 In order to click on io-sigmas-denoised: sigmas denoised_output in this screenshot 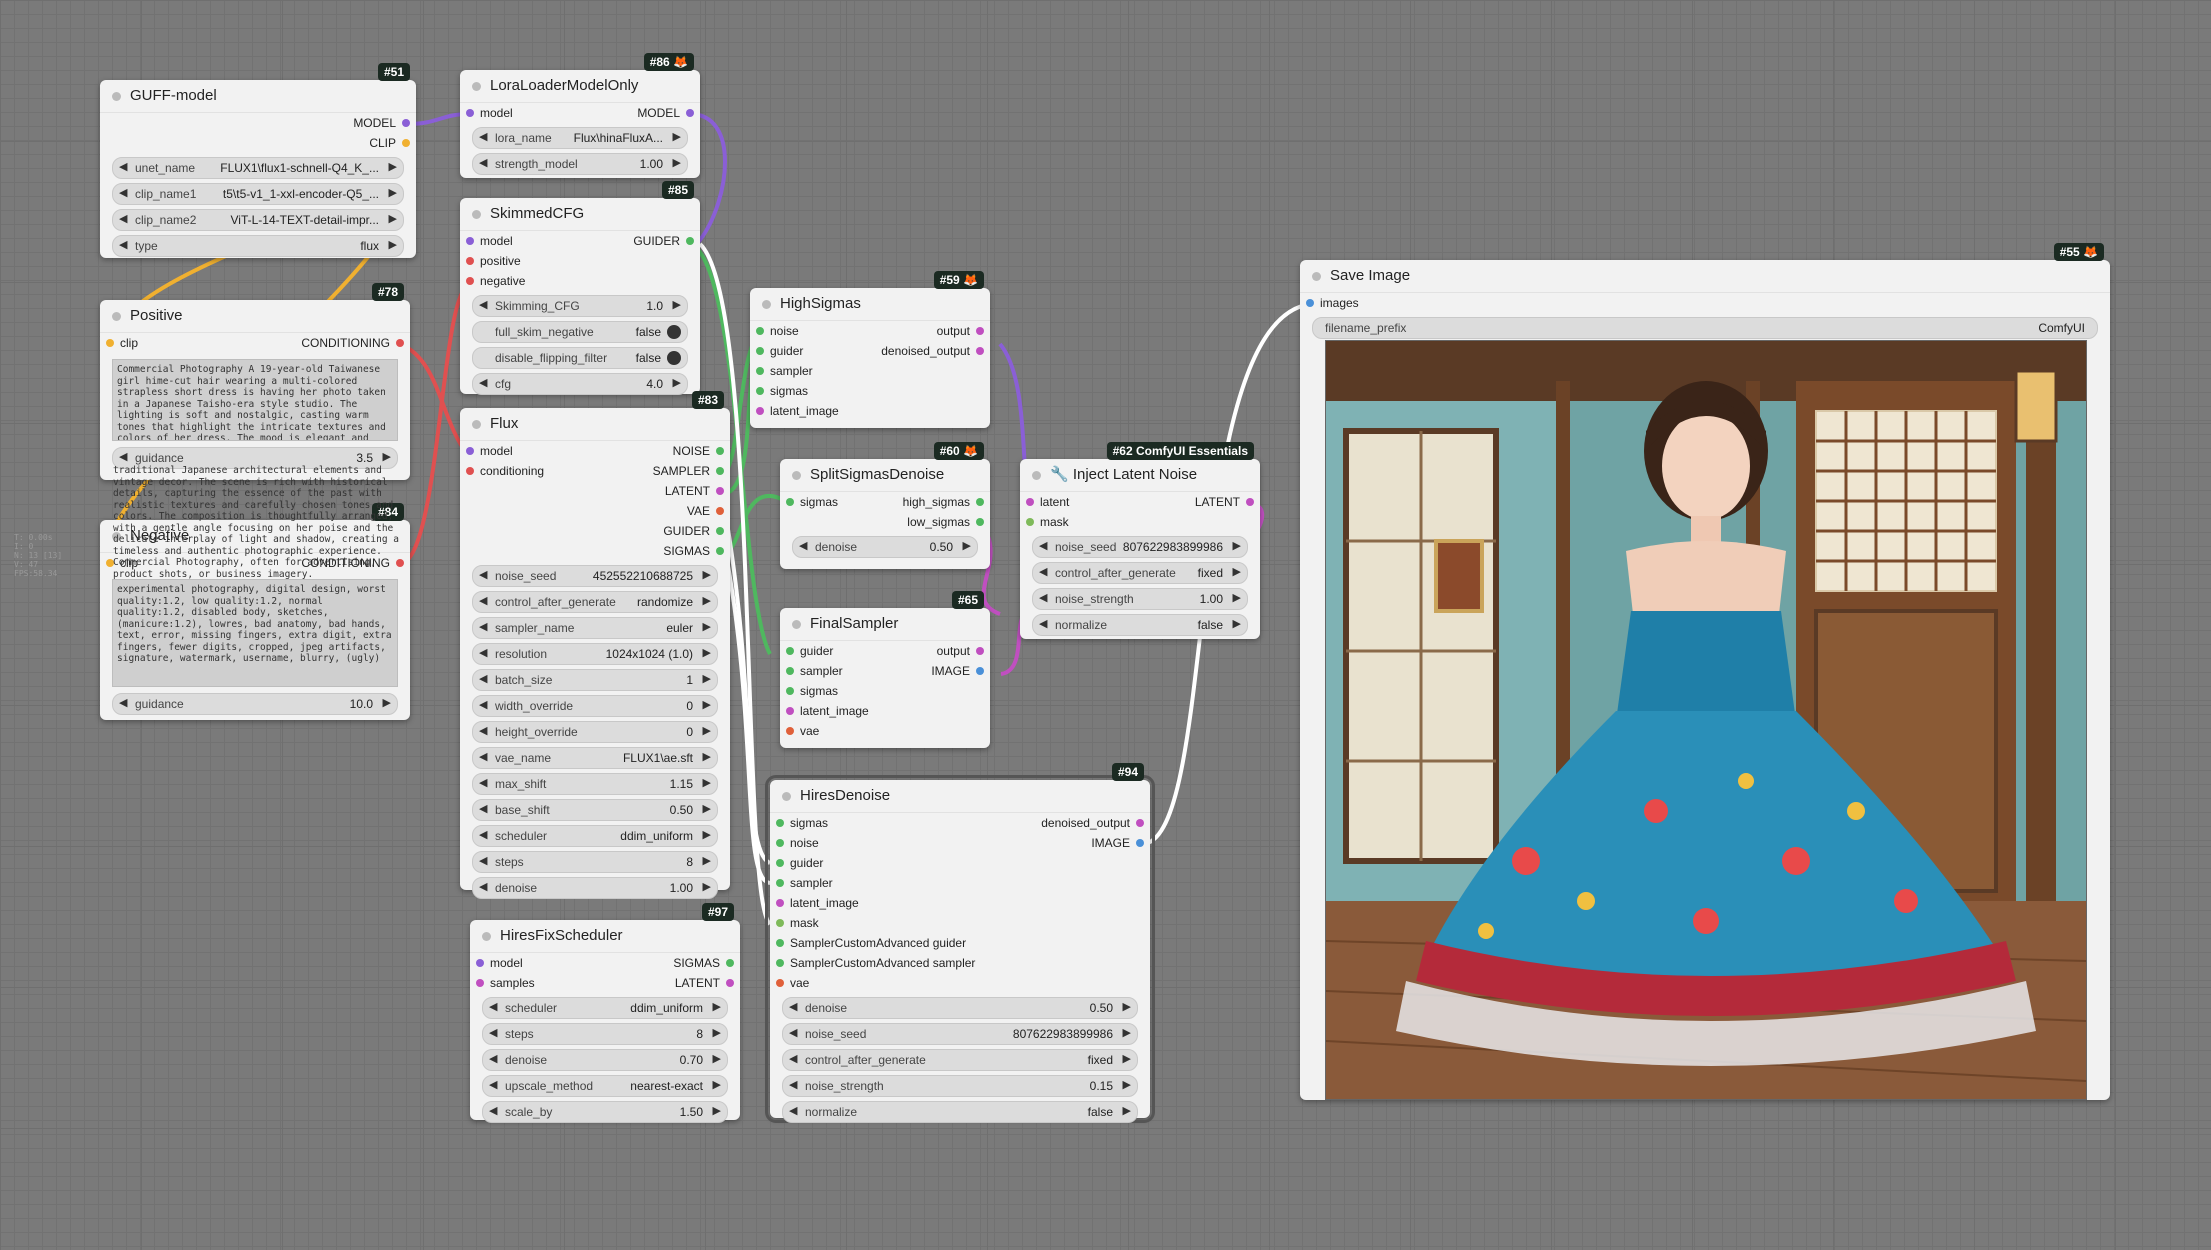, I will do `click(960, 823)`.